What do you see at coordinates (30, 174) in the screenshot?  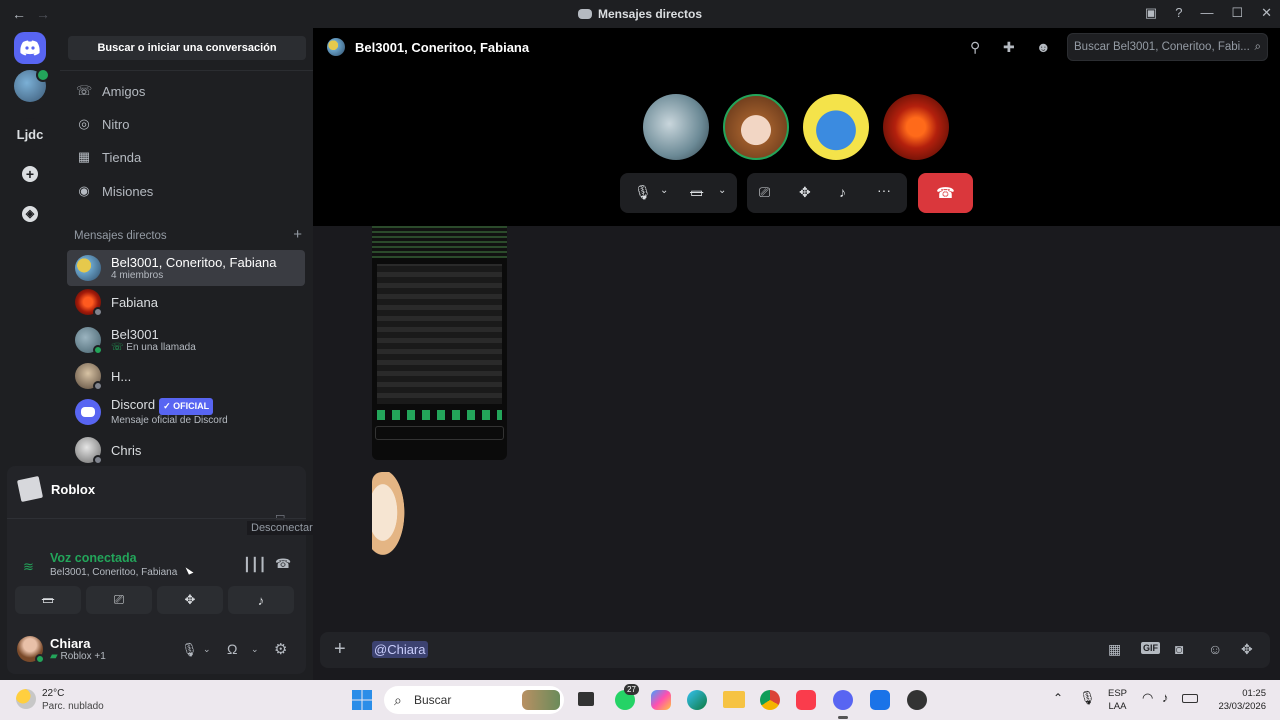 I see `add-server-button: +` at bounding box center [30, 174].